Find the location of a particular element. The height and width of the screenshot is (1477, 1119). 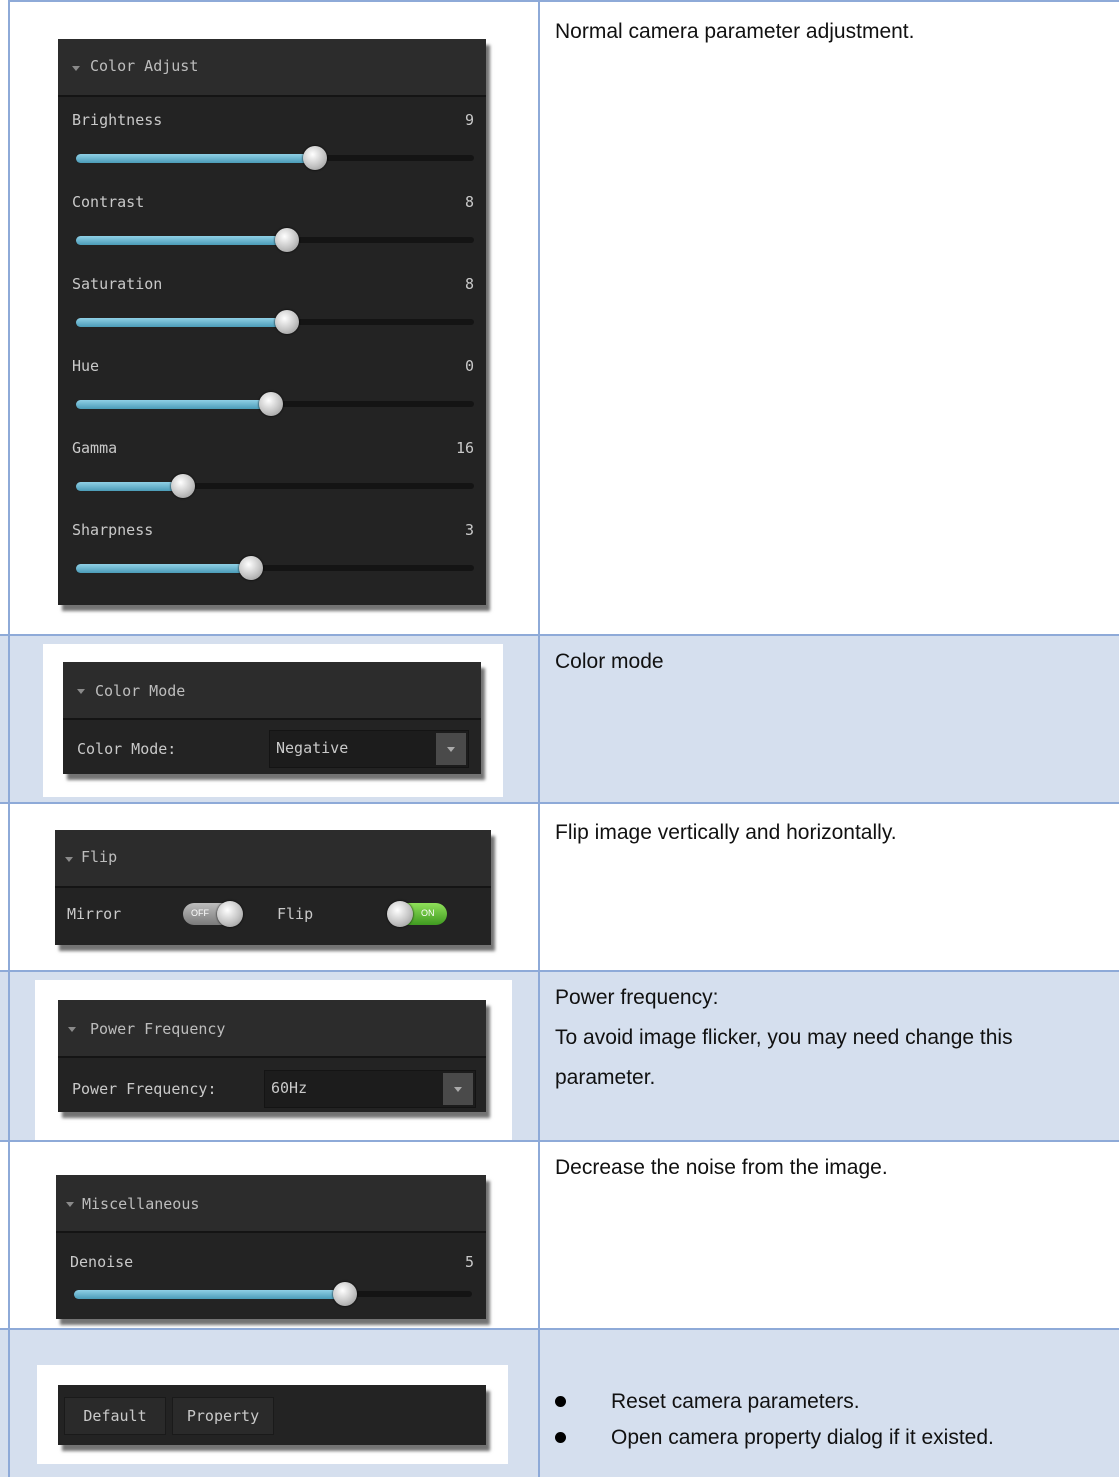

table-left-border is located at coordinates (9, 738).